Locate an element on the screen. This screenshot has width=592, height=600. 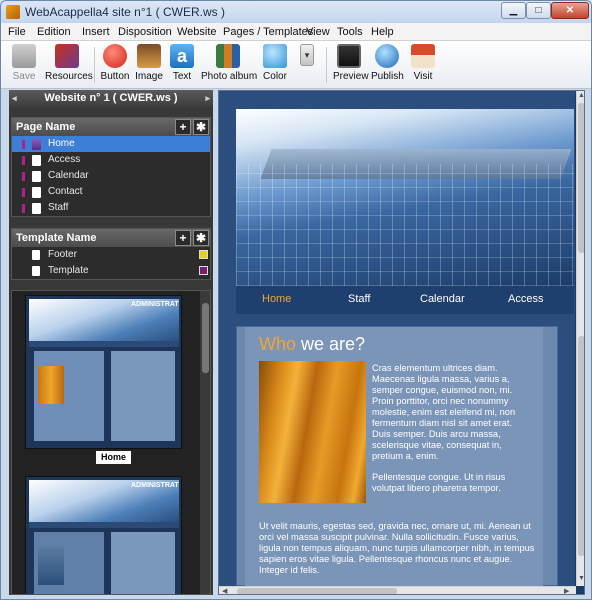
maximize-button: □ is located at coordinates (538, 10).